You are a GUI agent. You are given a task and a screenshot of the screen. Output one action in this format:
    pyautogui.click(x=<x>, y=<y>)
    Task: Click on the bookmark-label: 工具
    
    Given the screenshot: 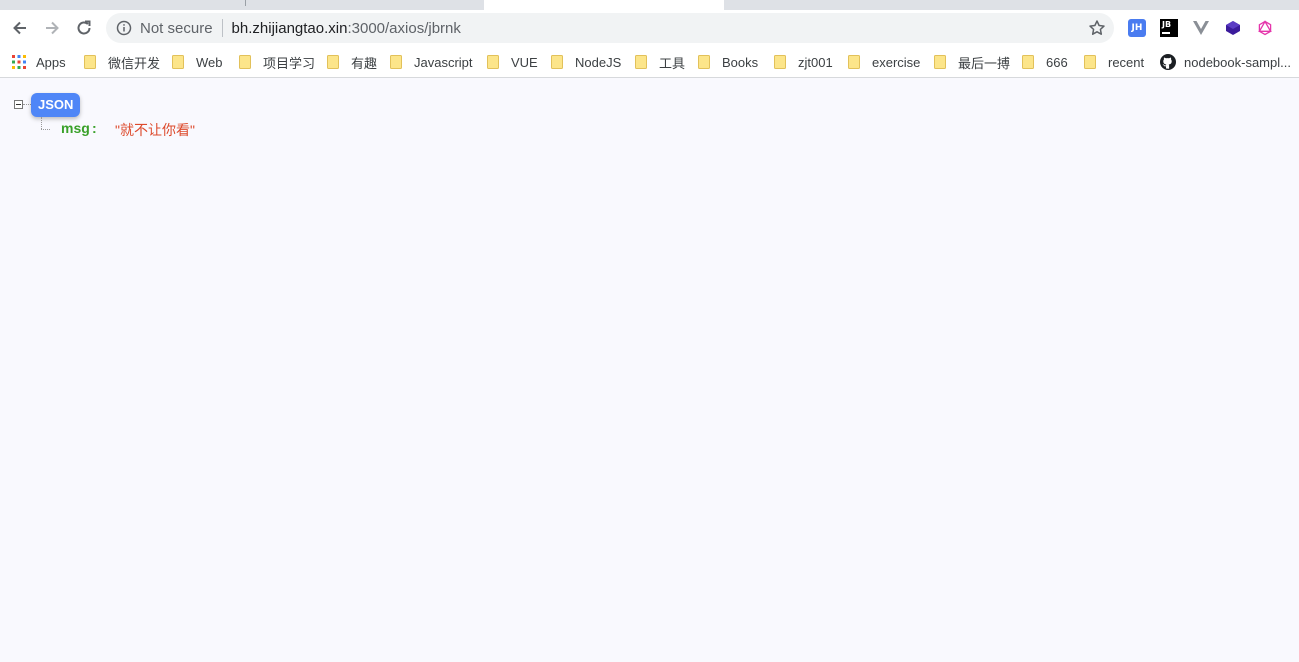 What is the action you would take?
    pyautogui.click(x=672, y=63)
    